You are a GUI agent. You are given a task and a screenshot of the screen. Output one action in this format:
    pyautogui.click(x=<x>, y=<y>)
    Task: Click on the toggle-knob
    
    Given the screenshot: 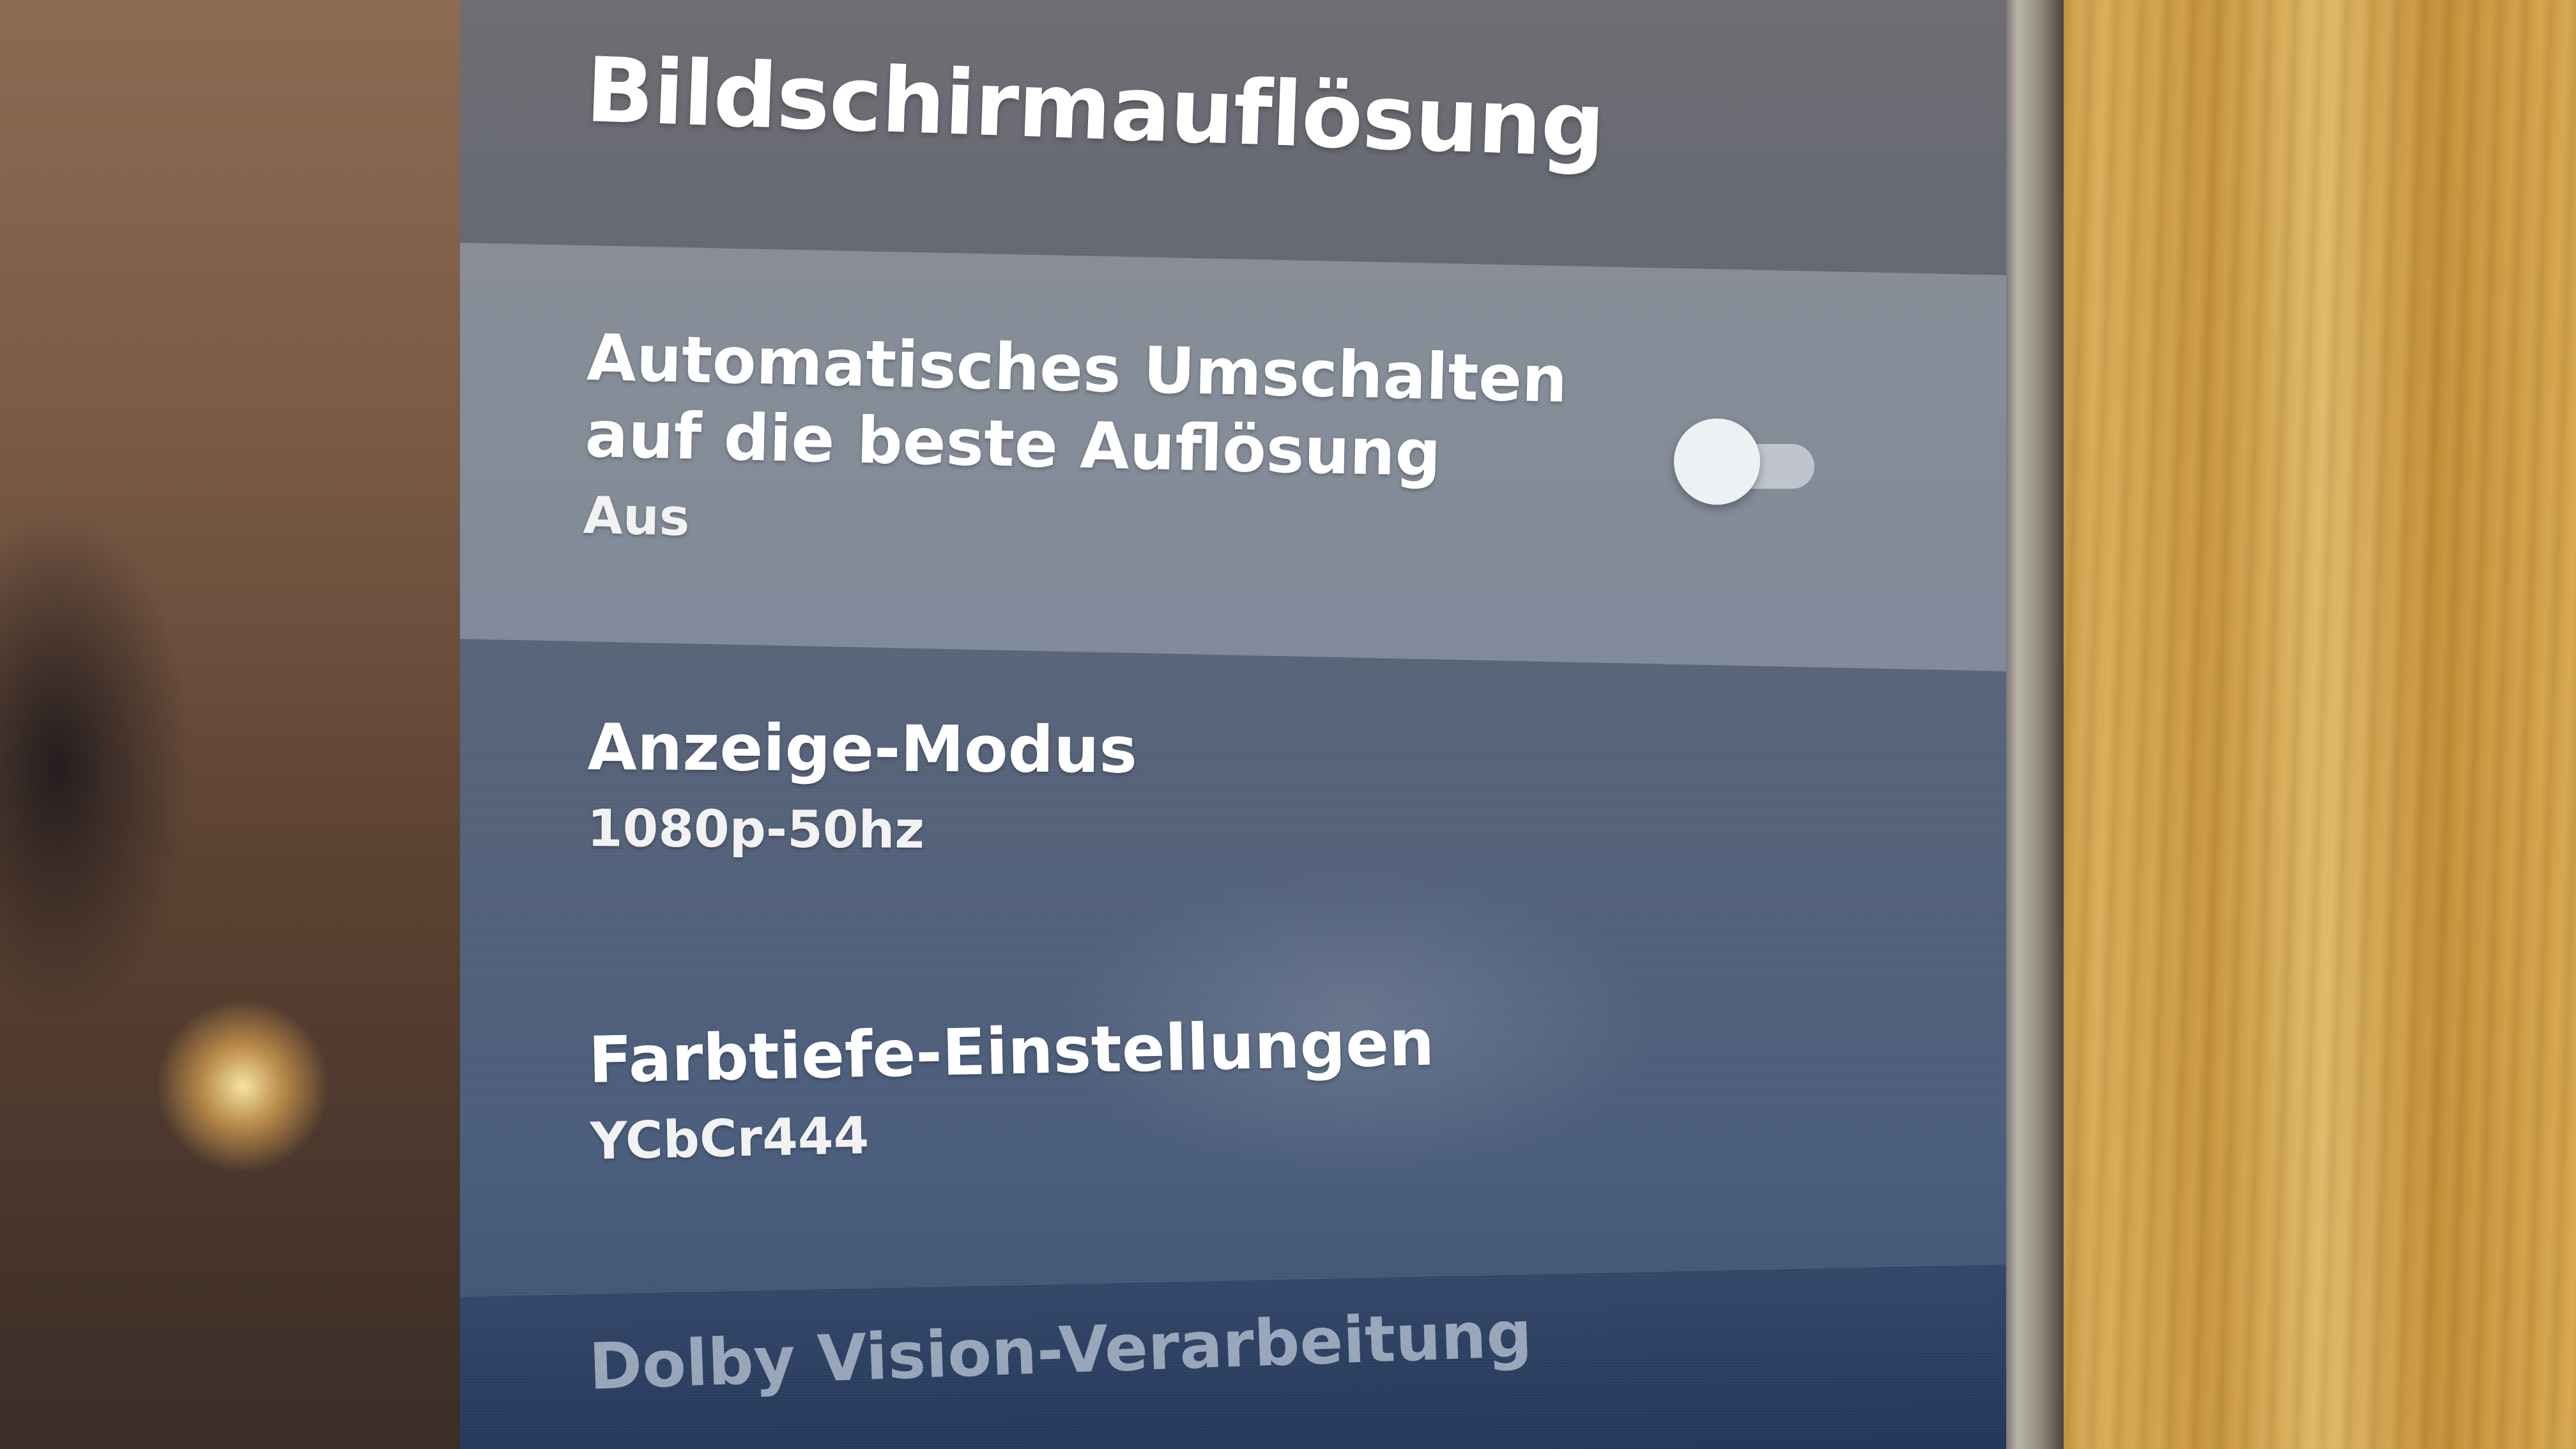 What is the action you would take?
    pyautogui.click(x=1717, y=461)
    